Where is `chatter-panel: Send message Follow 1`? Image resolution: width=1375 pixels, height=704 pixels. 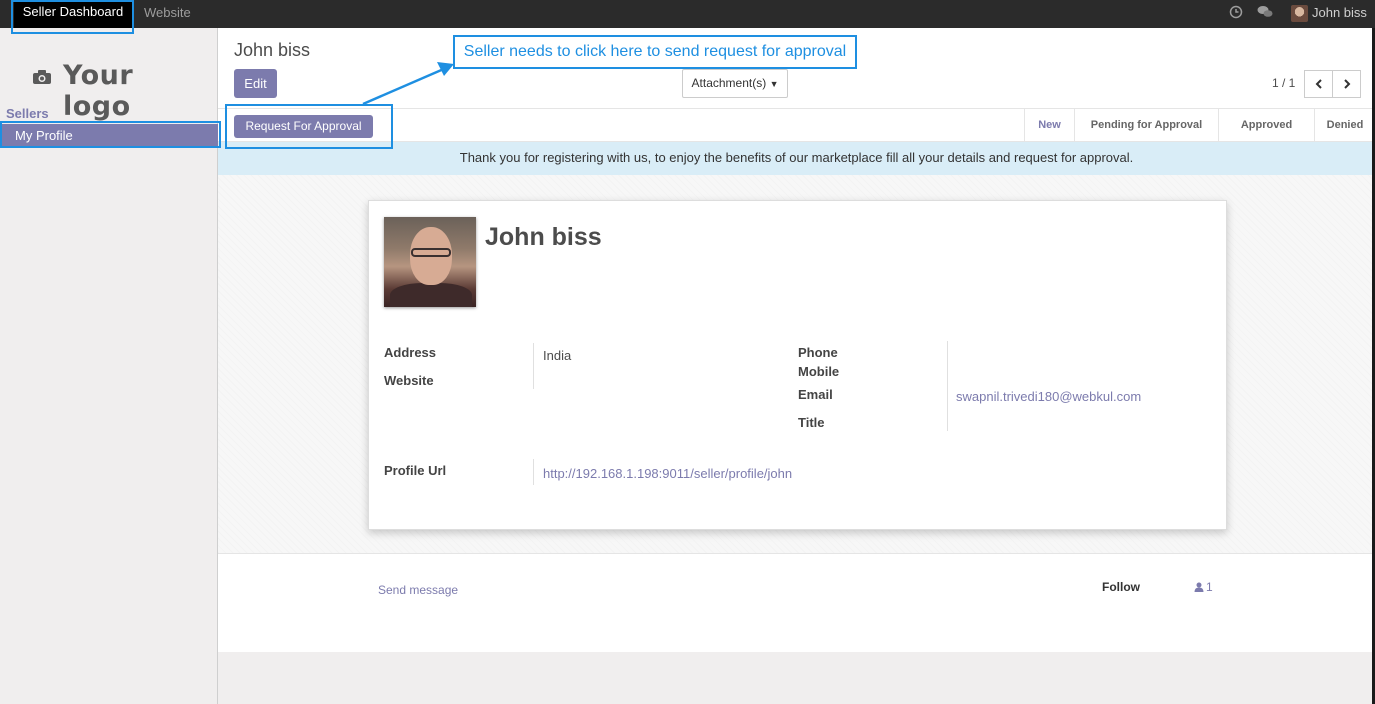 chatter-panel: Send message Follow 1 is located at coordinates (796, 602).